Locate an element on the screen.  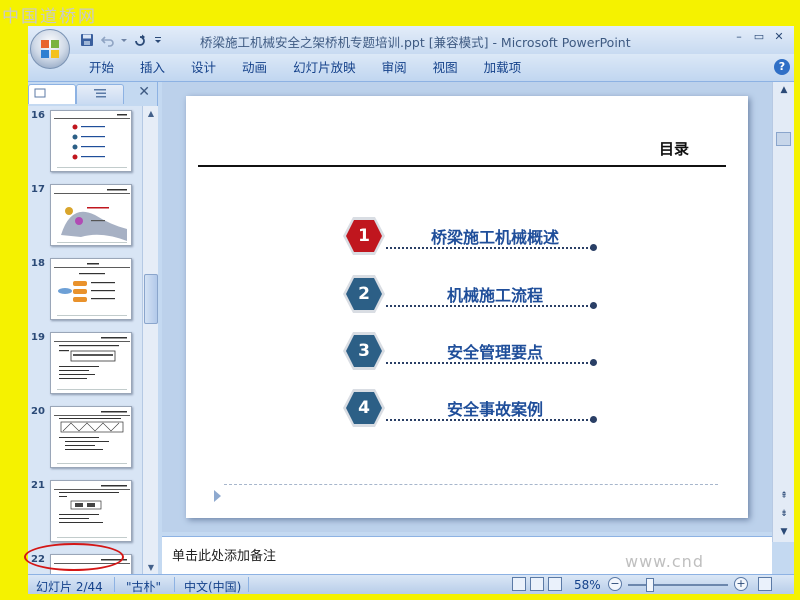
tab-outline is located at coordinates (100, 94).